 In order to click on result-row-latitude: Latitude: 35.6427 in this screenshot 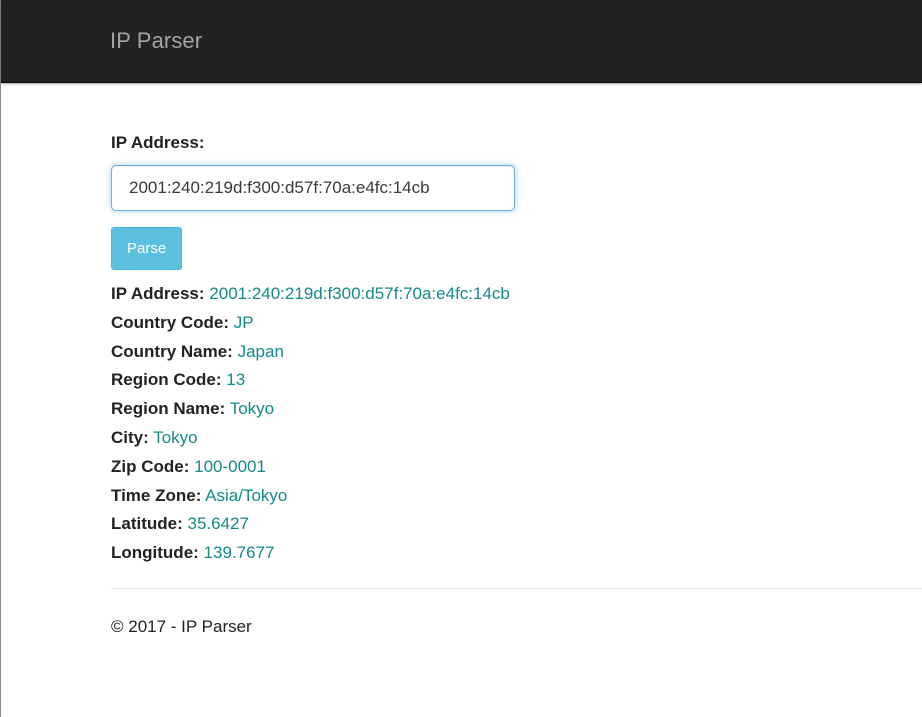, I will do `click(516, 524)`.